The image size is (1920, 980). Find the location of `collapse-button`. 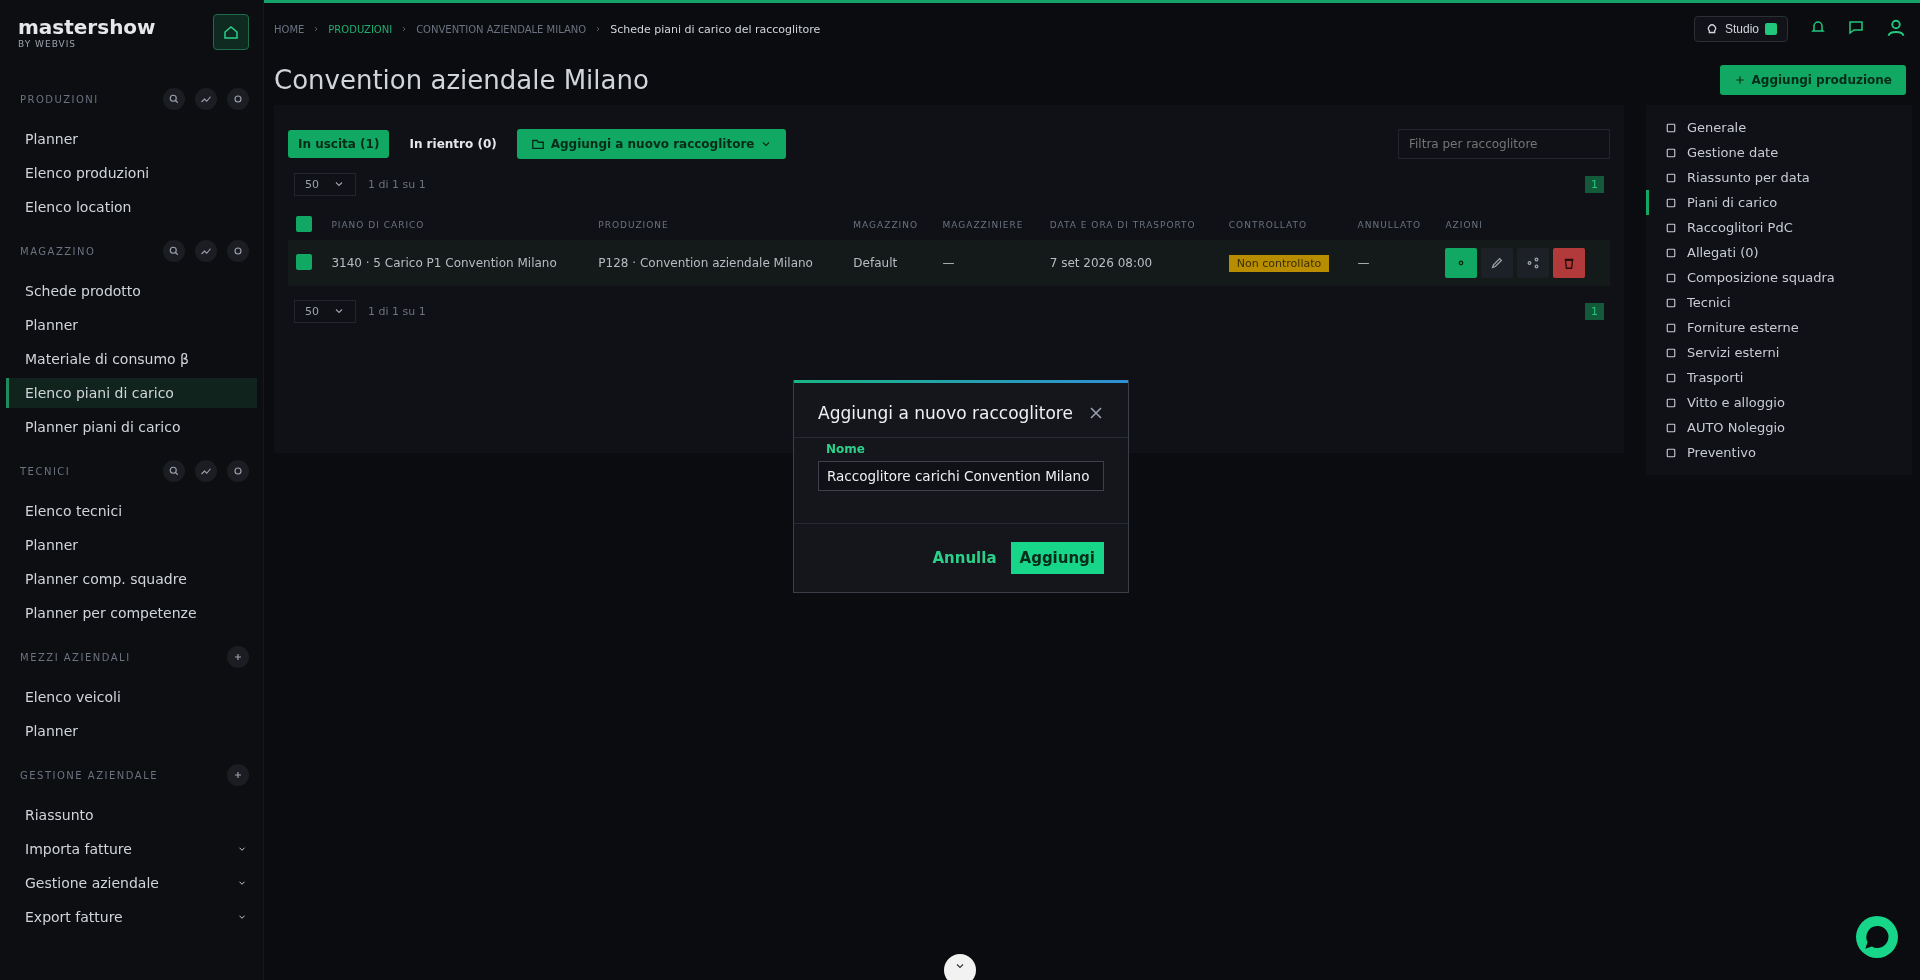

collapse-button is located at coordinates (960, 967).